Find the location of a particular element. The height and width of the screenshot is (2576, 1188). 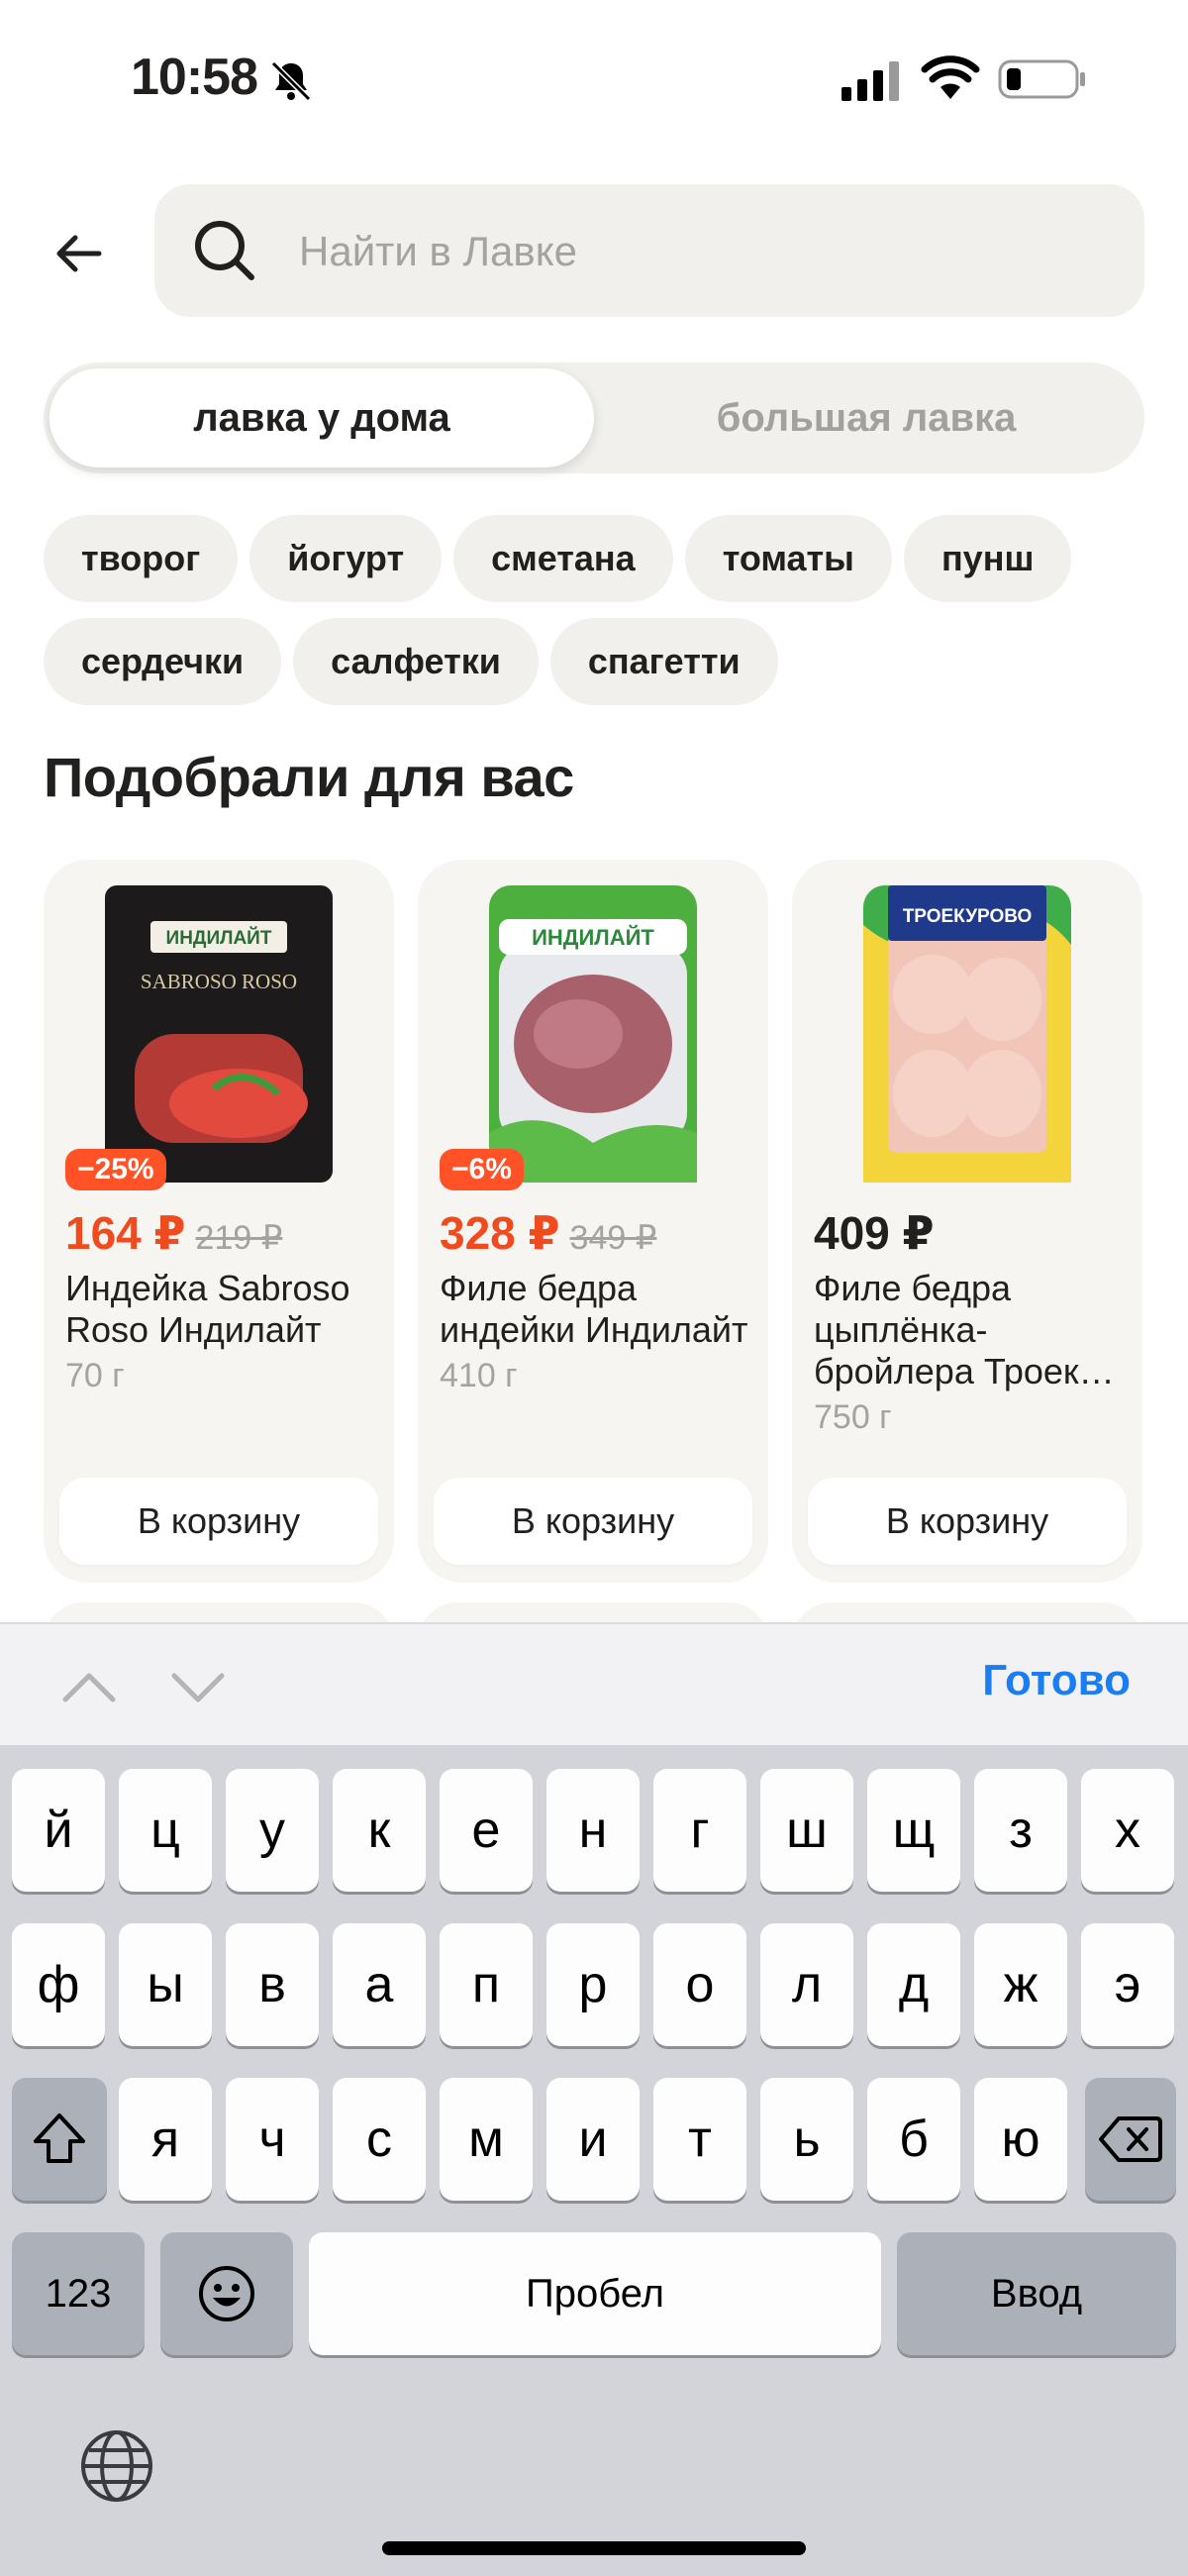

discount-badge: −6% is located at coordinates (482, 1169).